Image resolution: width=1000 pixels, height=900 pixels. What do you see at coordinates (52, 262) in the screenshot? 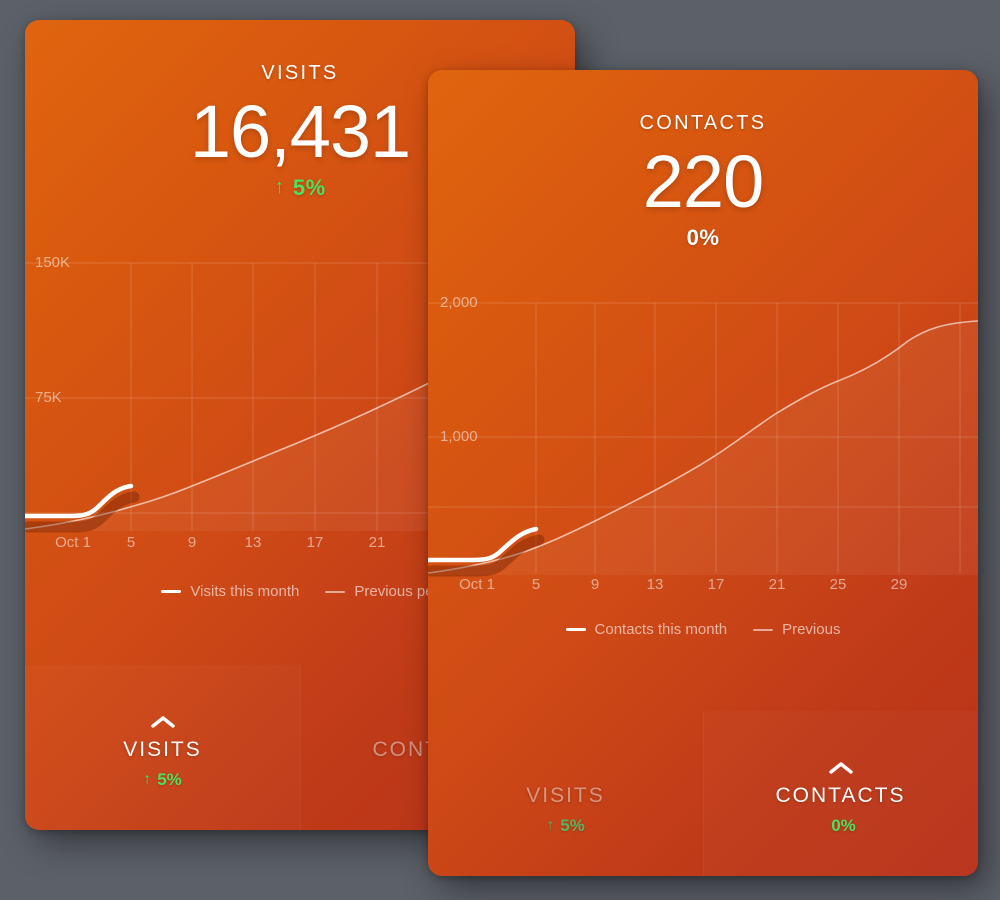
I see `y-axis-label: 150K` at bounding box center [52, 262].